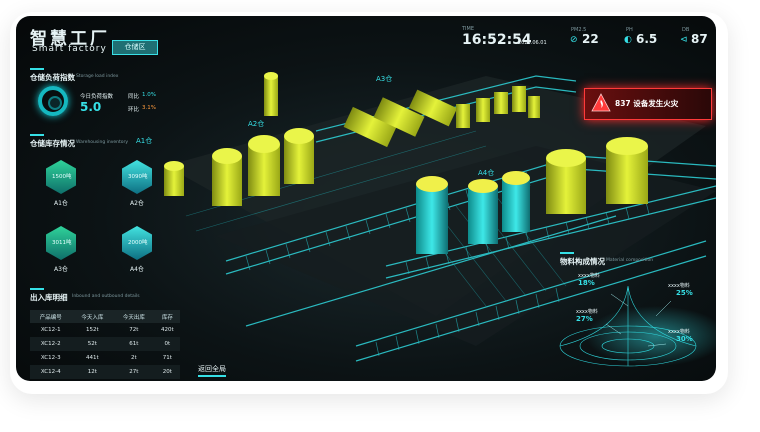 Image resolution: width=760 pixels, height=432 pixels. I want to click on table-row: XC12-4 12t 27t 20t, so click(105, 372).